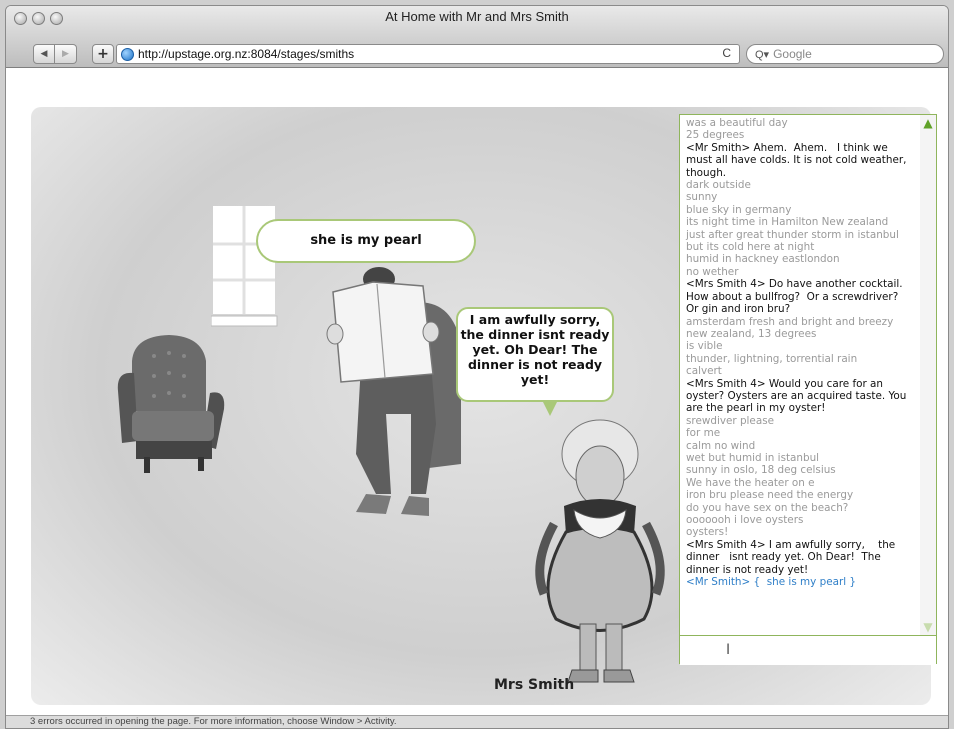 The image size is (954, 729). Describe the element at coordinates (928, 375) in the screenshot. I see `chat-scrollbar: ▲ ▼` at that location.